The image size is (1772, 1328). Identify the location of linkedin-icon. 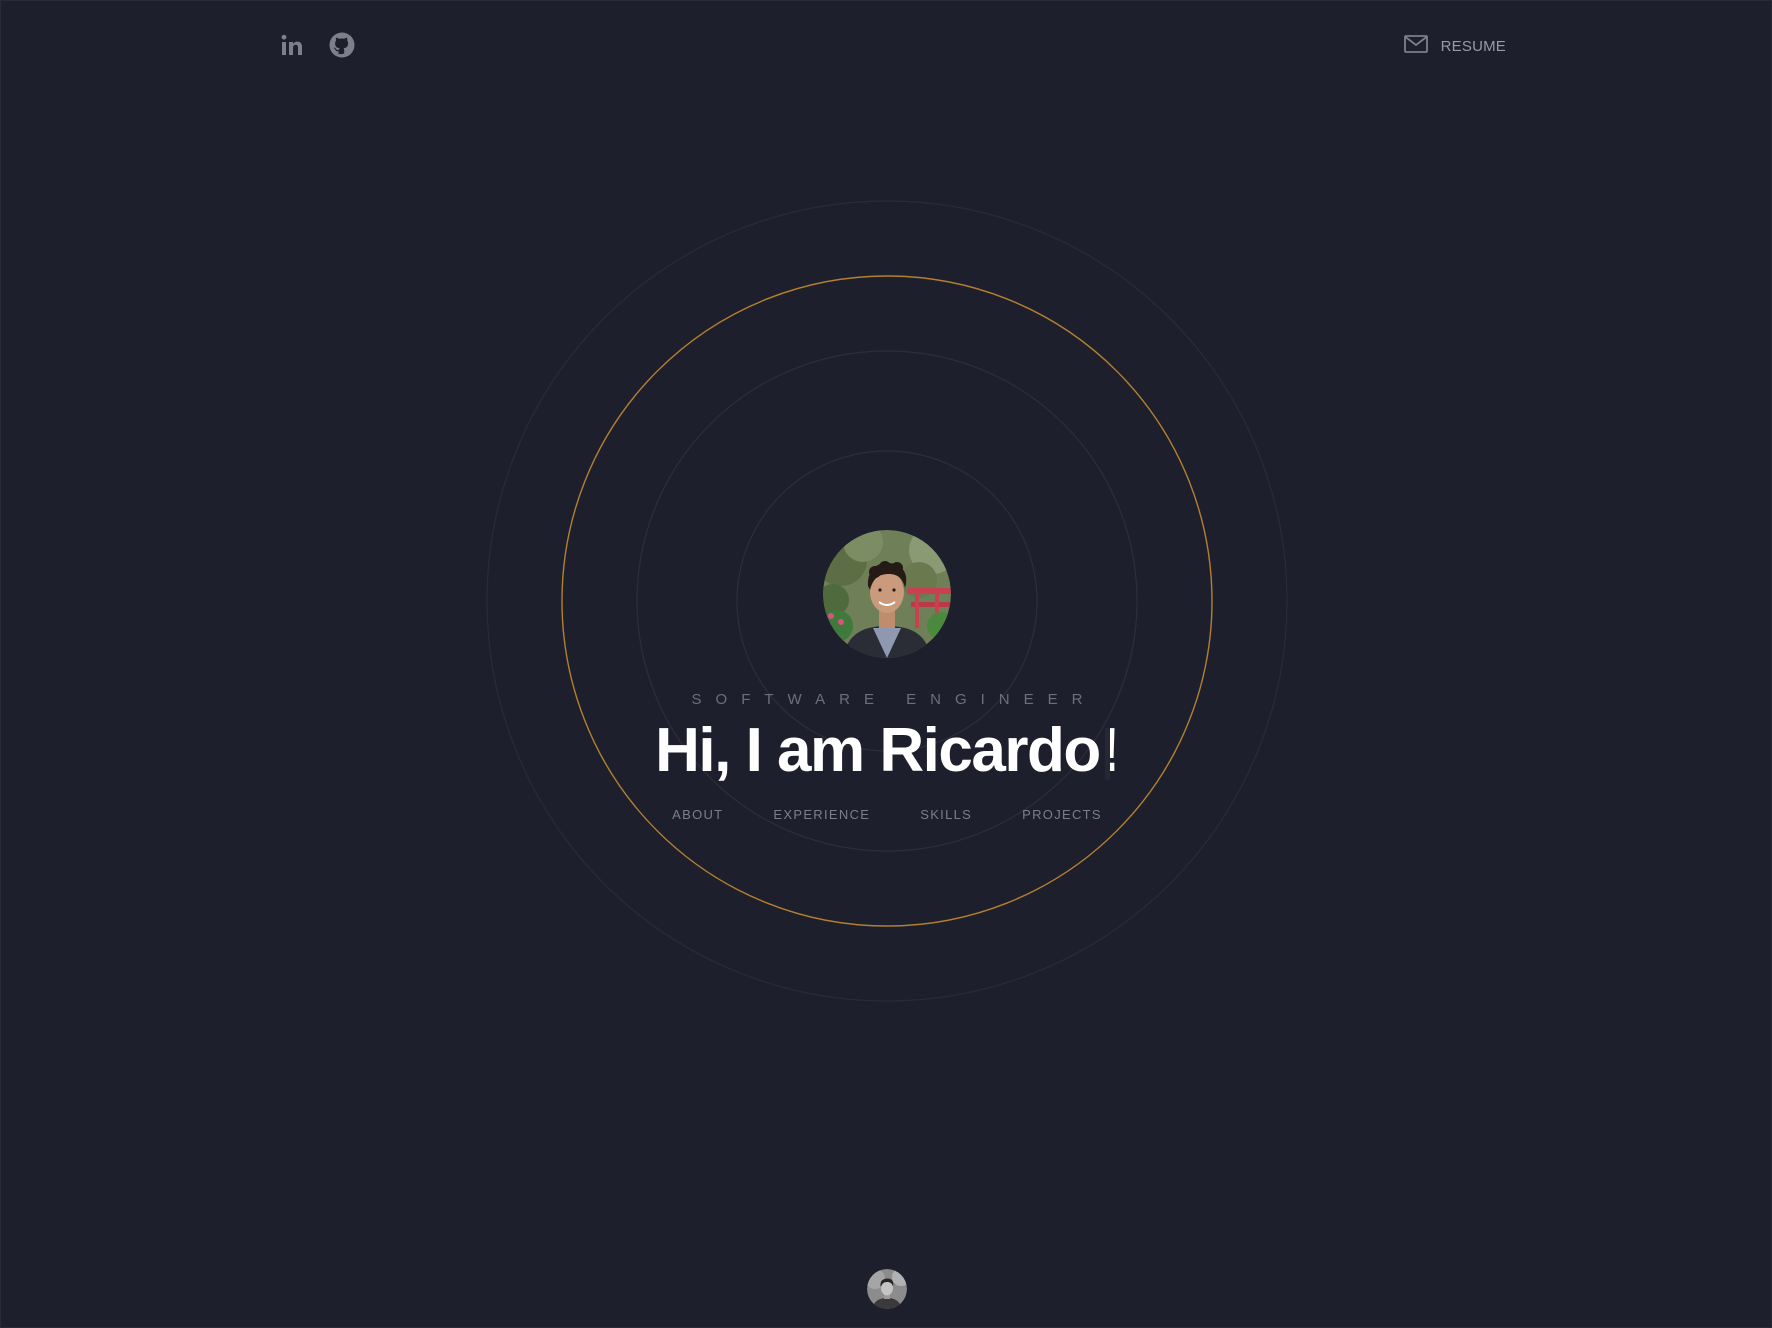
(292, 45).